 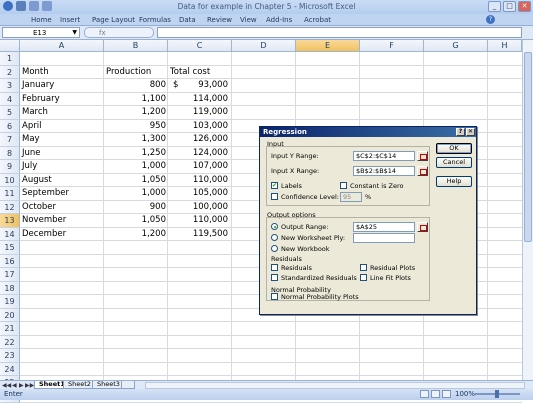 I want to click on input-y-range-field: $C$2:$C$14, so click(x=384, y=156).